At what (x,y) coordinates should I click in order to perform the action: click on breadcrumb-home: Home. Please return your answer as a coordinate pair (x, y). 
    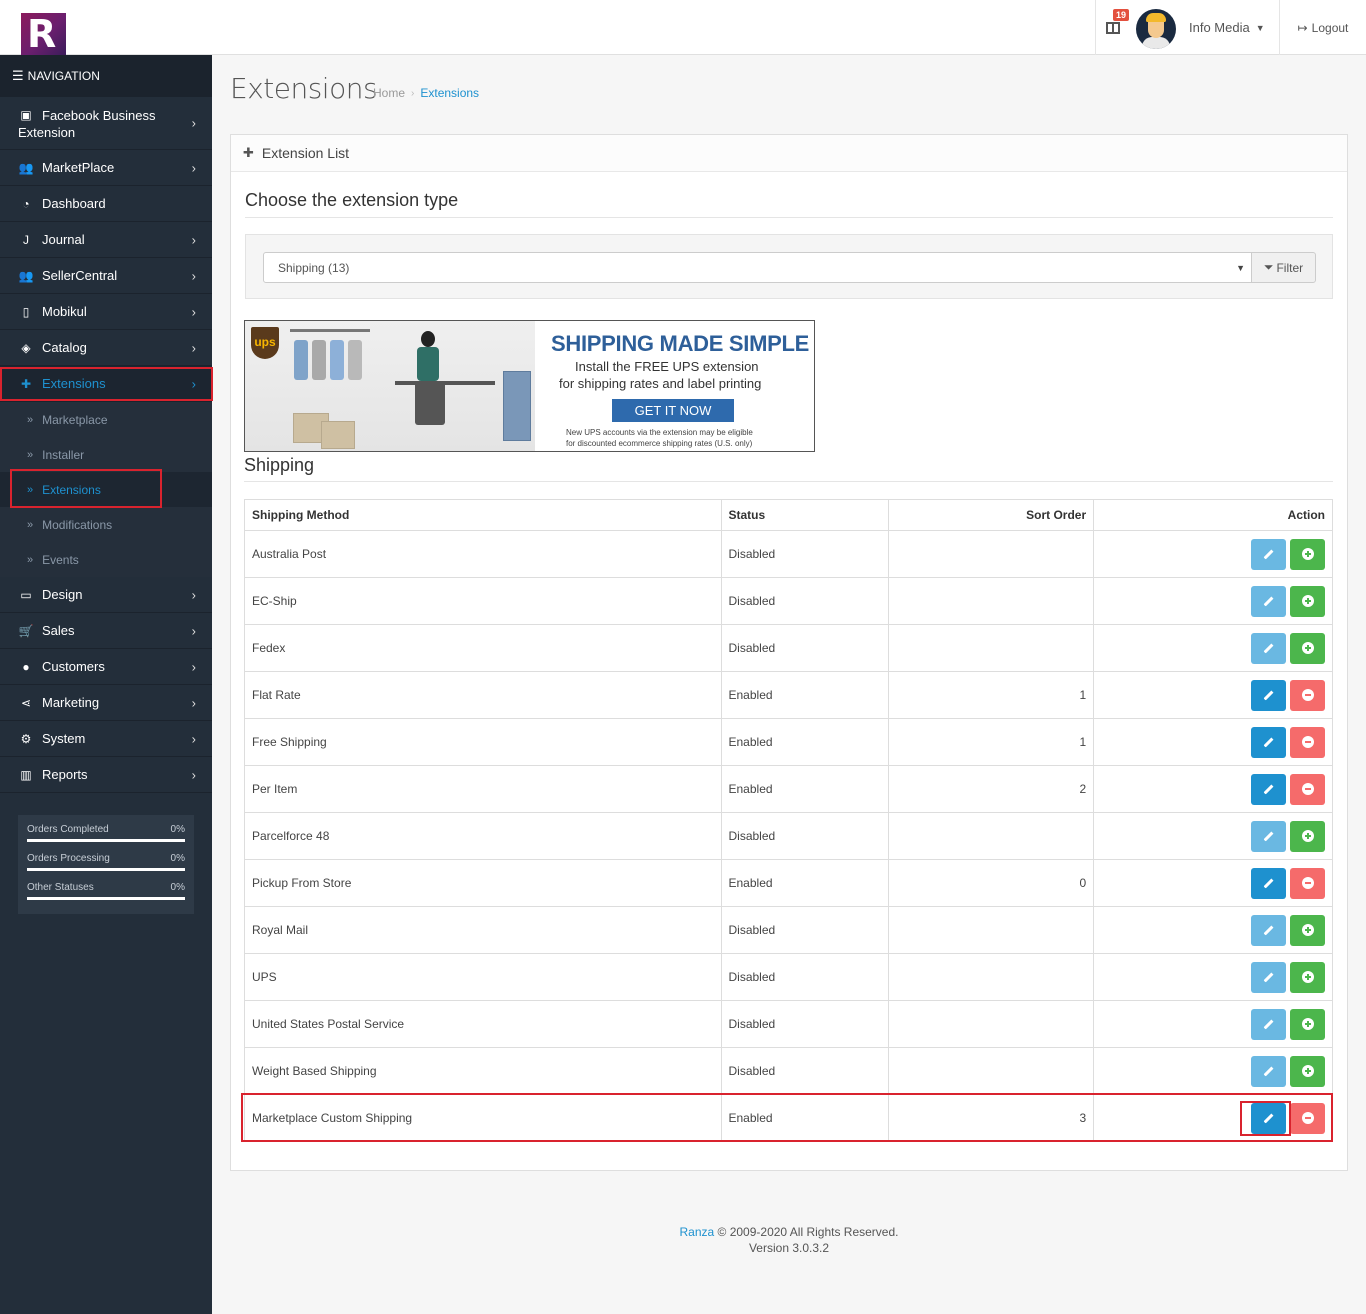
    Looking at the image, I should click on (389, 93).